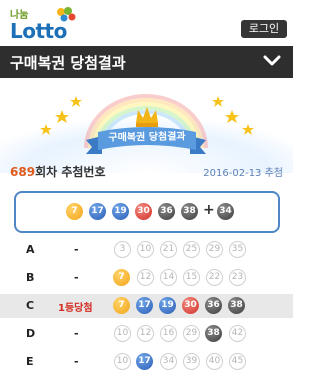 This screenshot has width=320, height=388. What do you see at coordinates (74, 211) in the screenshot?
I see `winning-ball: 7` at bounding box center [74, 211].